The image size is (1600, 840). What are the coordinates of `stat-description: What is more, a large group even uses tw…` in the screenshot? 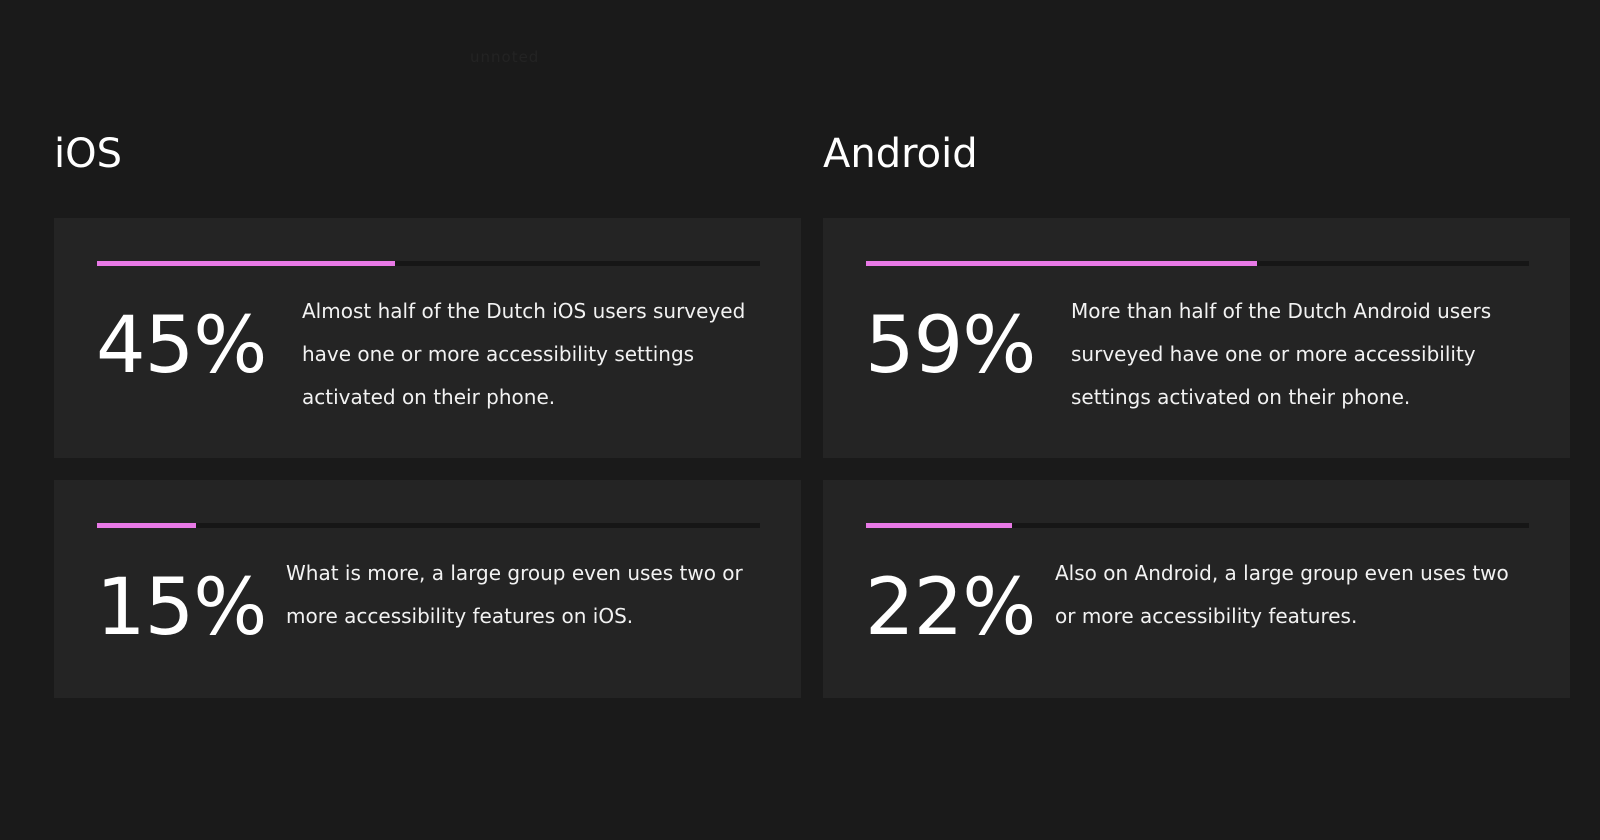 It's located at (514, 594).